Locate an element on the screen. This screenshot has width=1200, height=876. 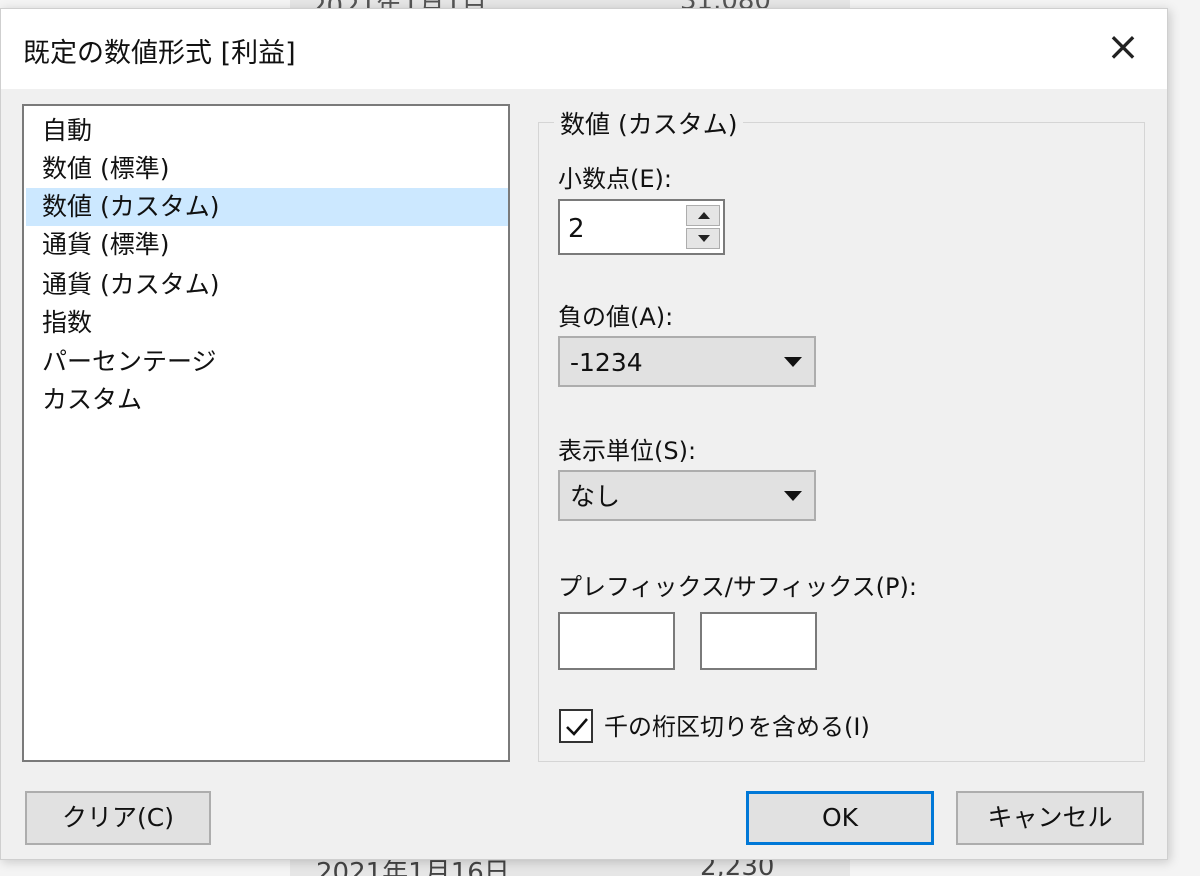
negative-values-selected: -1234 is located at coordinates (606, 362).